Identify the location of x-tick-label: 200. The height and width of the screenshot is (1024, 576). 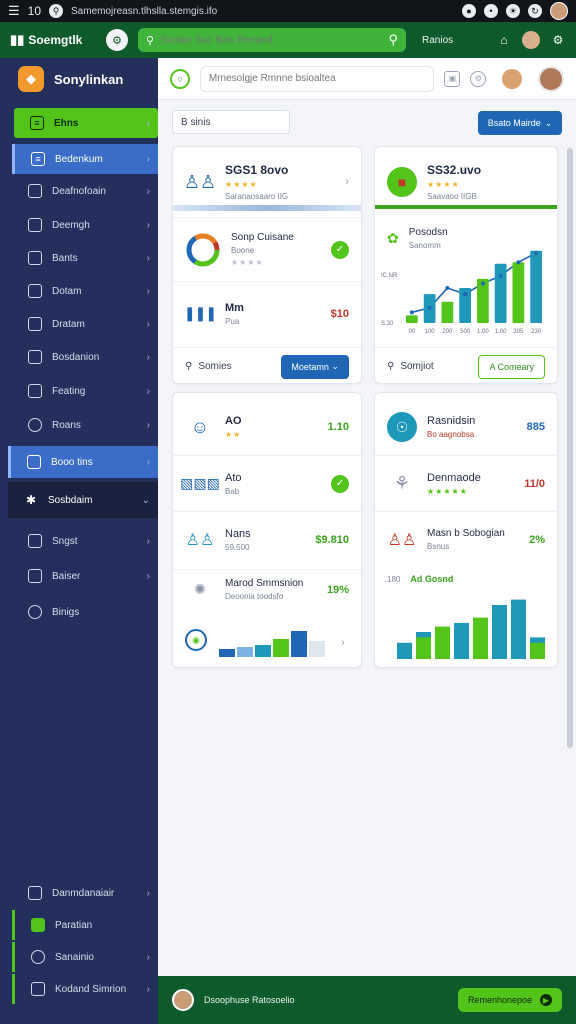
(447, 332).